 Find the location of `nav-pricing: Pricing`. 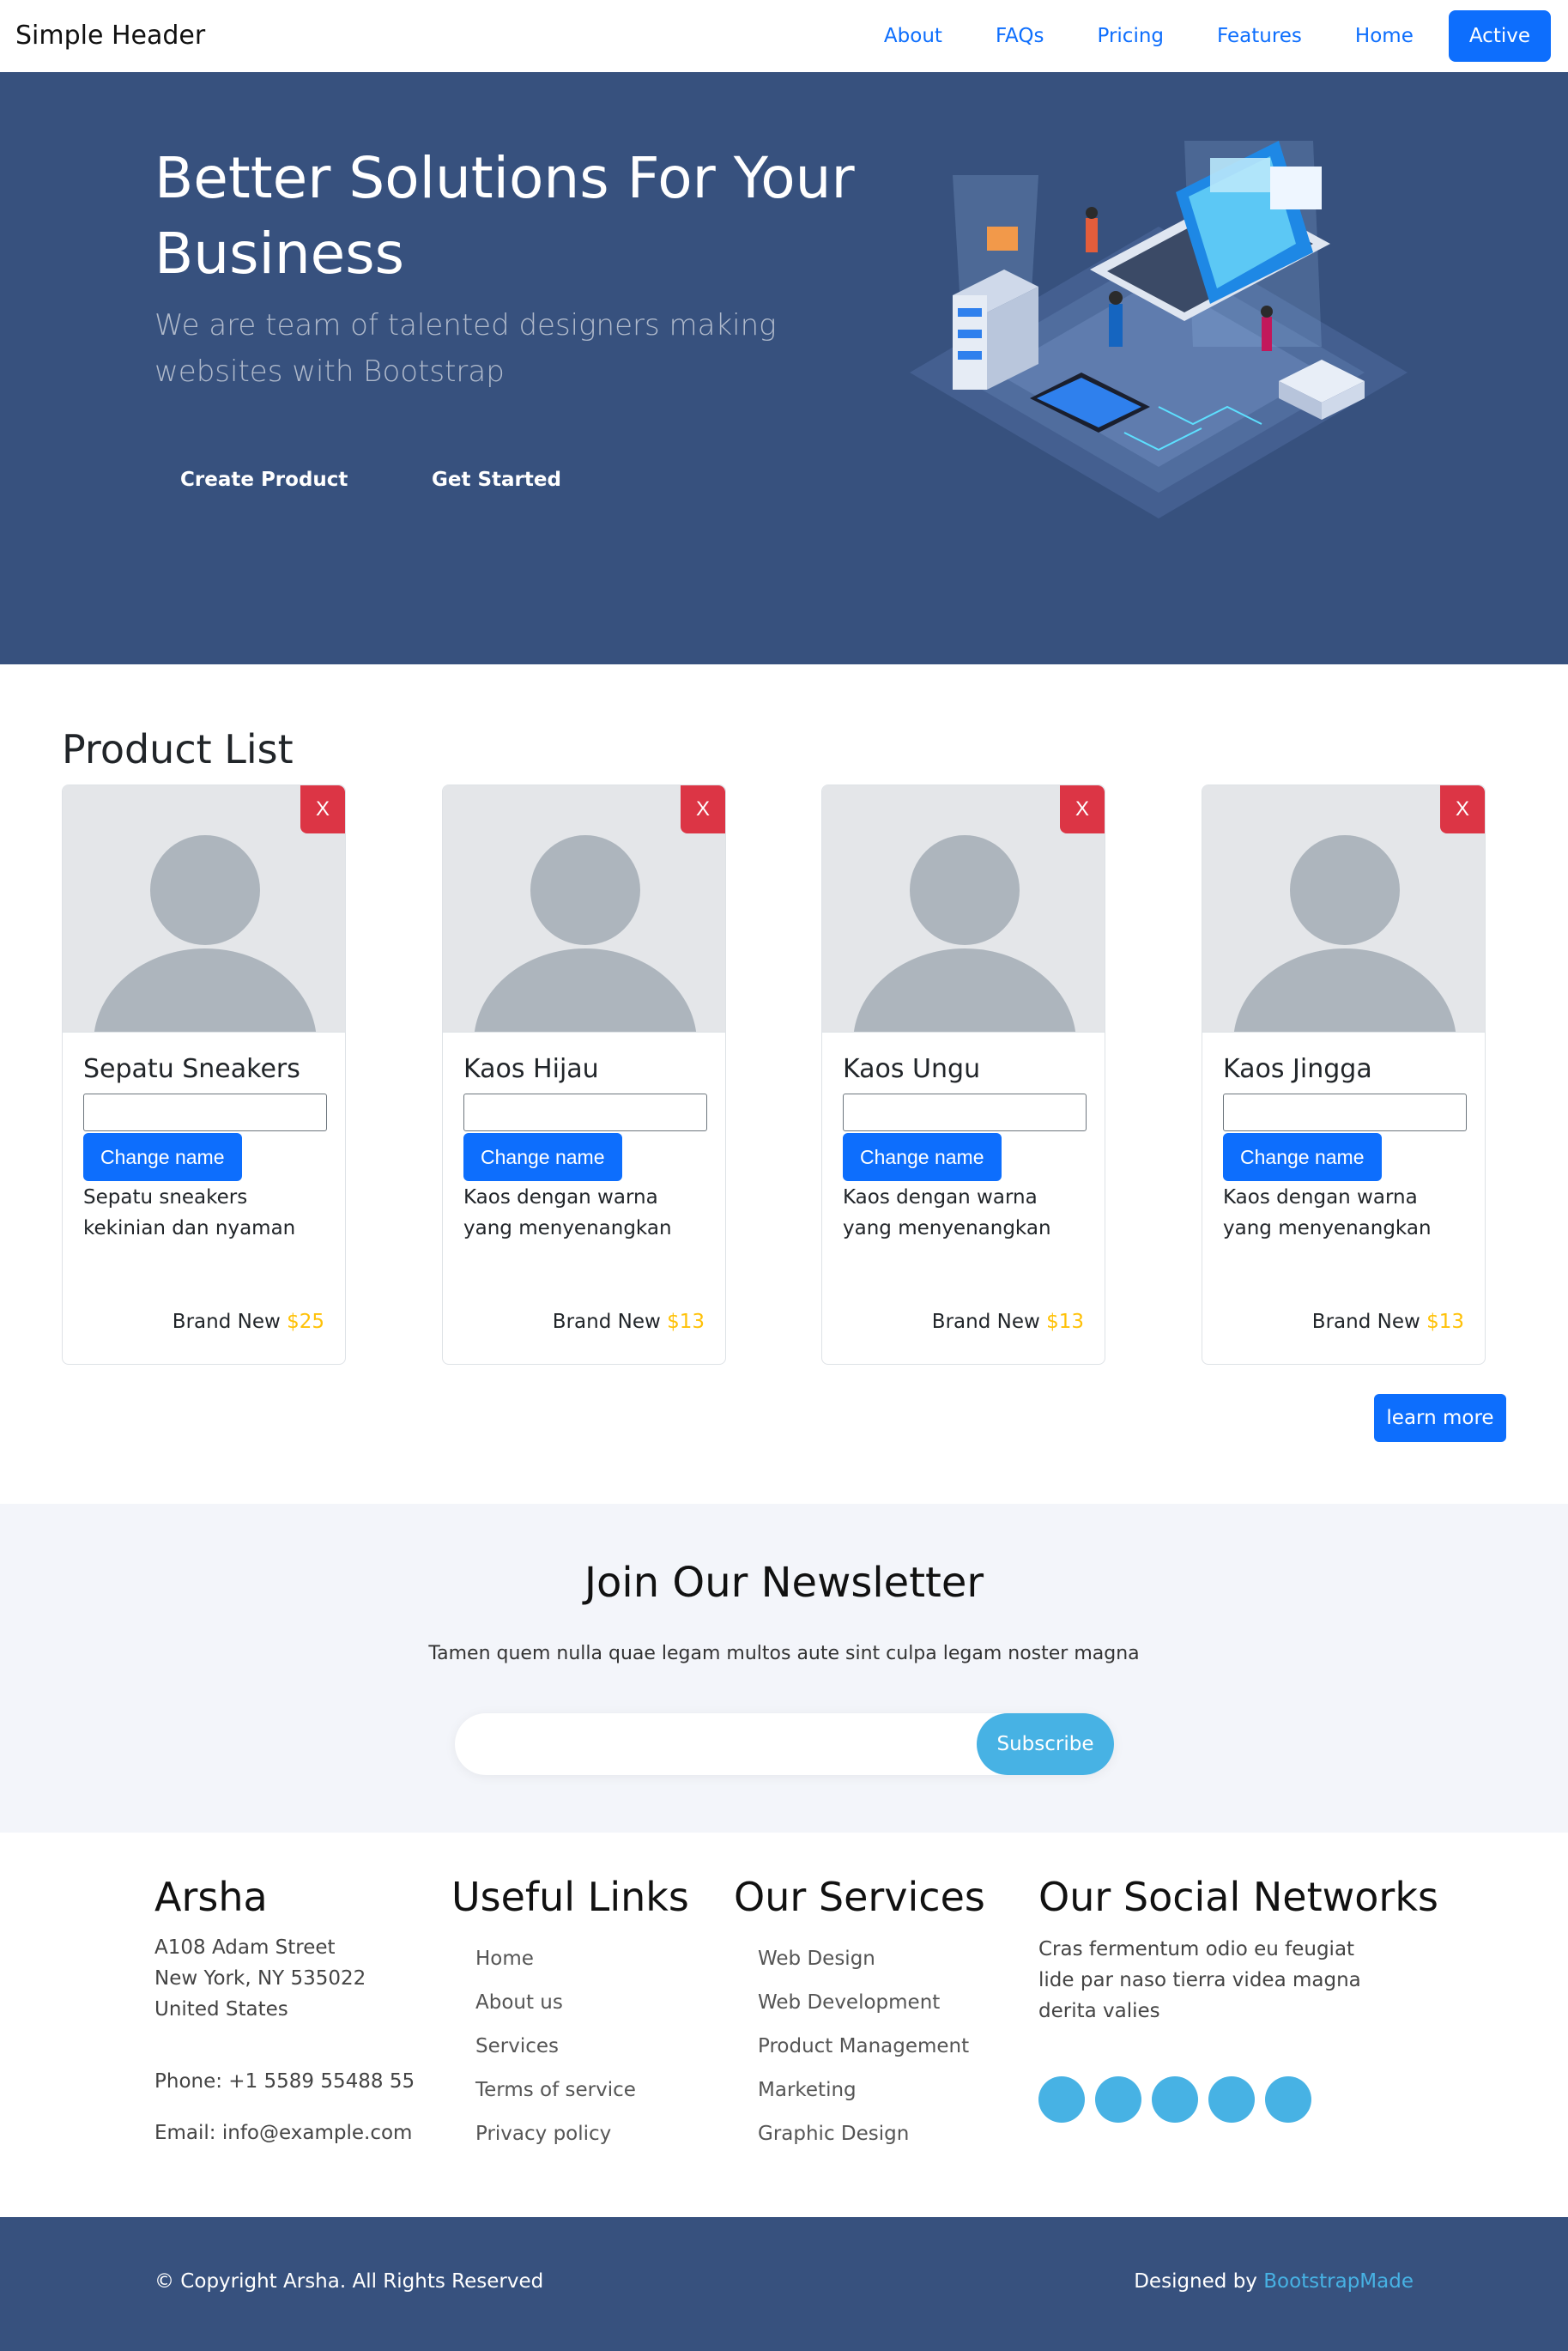

nav-pricing: Pricing is located at coordinates (1130, 36).